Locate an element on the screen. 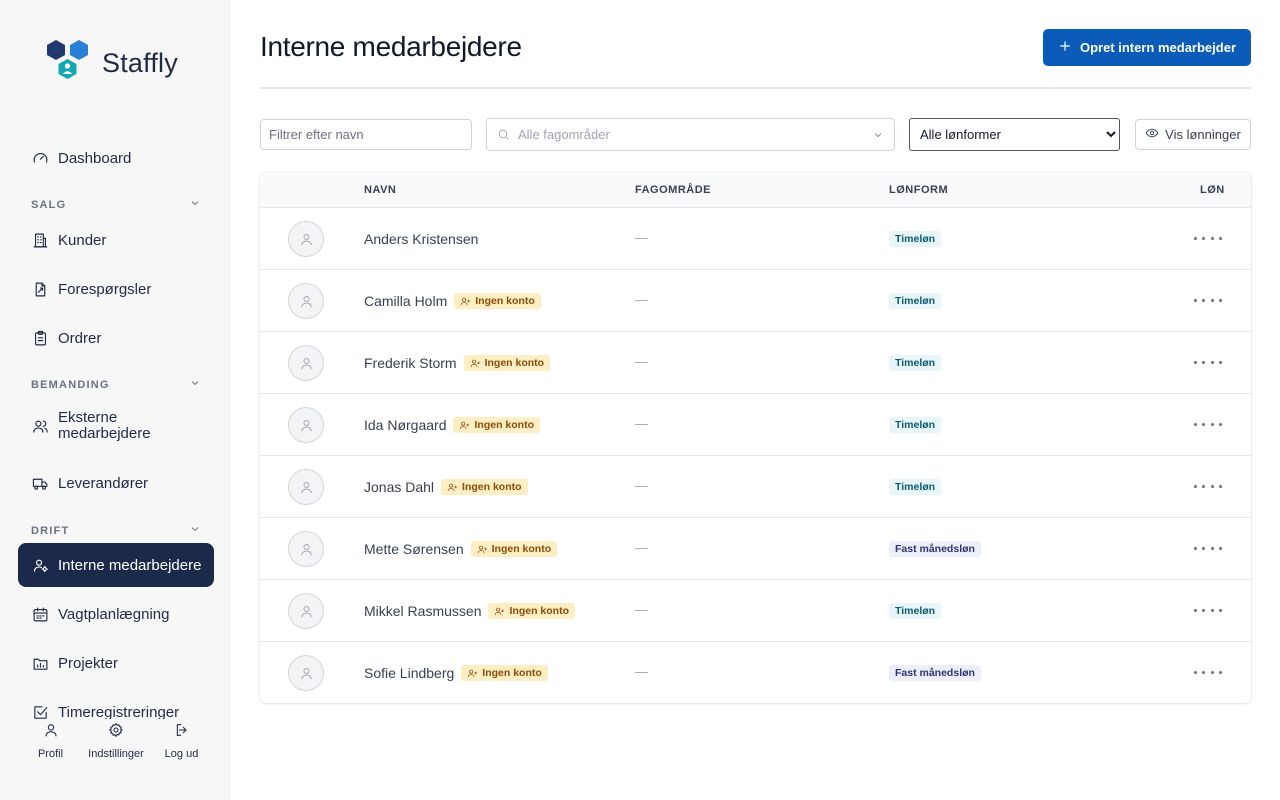 The width and height of the screenshot is (1280, 800). sidebar-item-label: Interne medarbejdere is located at coordinates (130, 565).